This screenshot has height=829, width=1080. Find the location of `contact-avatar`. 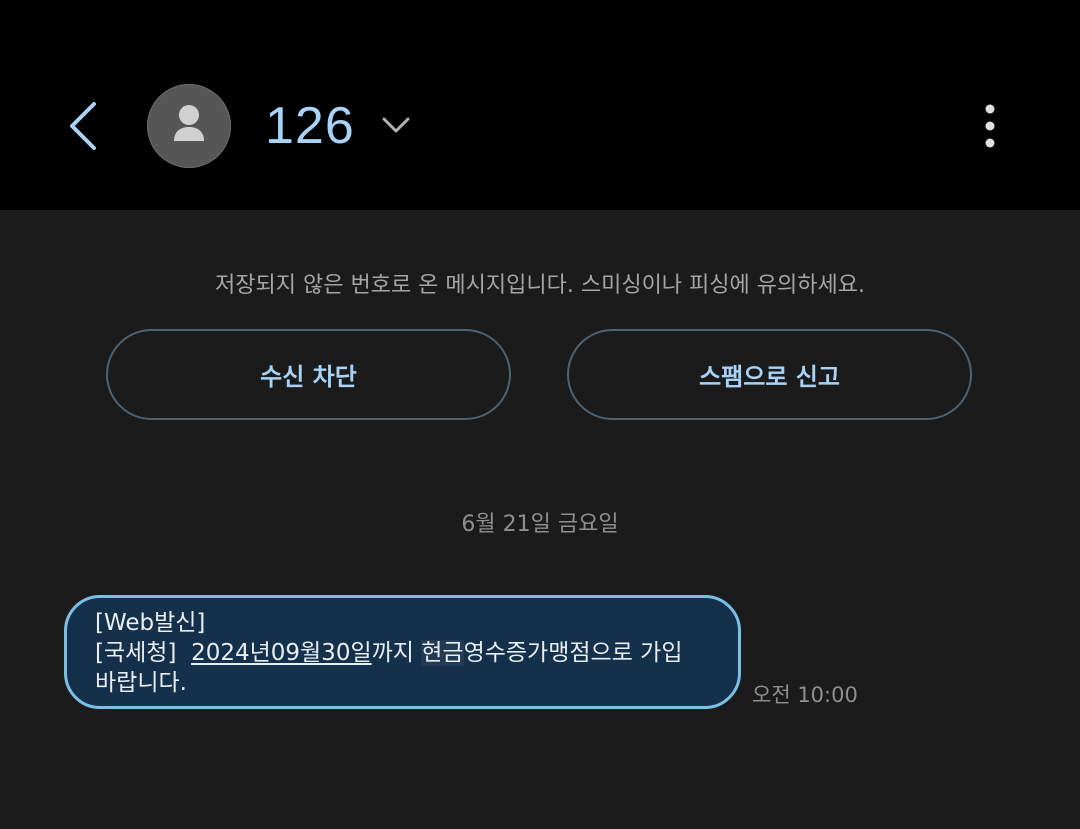

contact-avatar is located at coordinates (189, 126).